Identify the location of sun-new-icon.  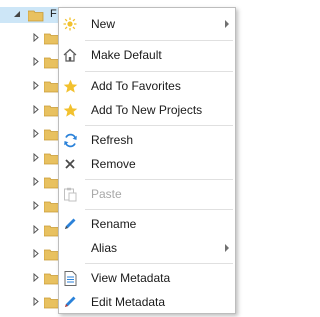
(70, 24).